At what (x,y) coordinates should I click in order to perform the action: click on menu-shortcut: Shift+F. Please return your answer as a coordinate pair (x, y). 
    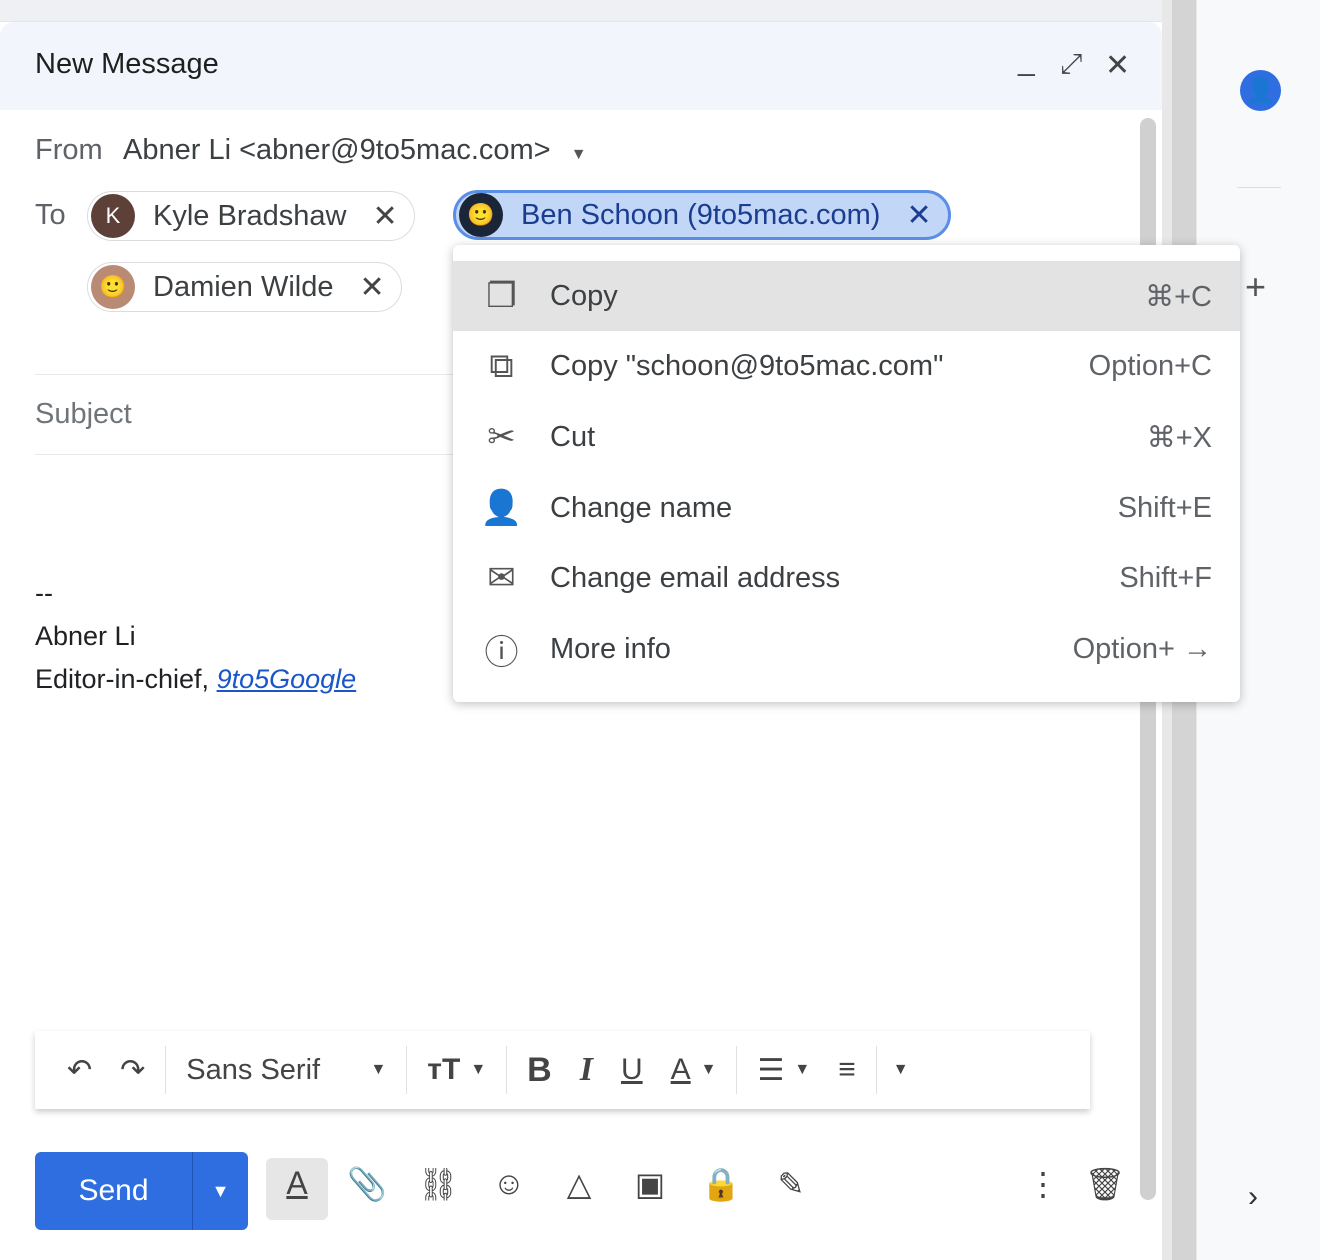
    Looking at the image, I should click on (1165, 577).